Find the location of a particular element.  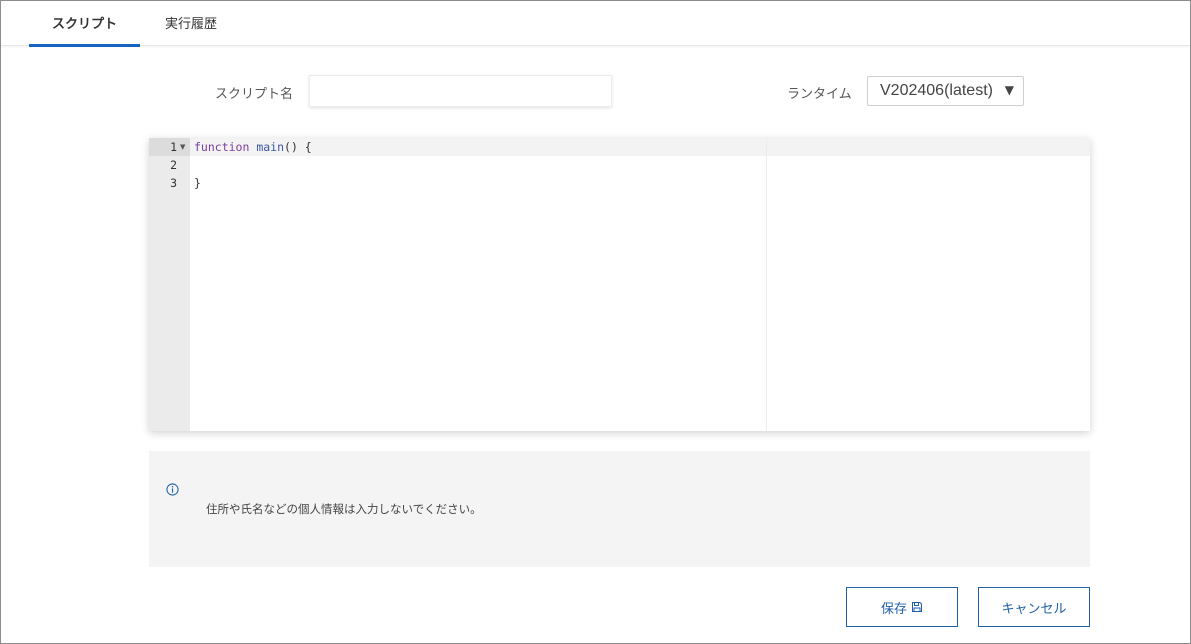

notice-box: 住所や氏名などの個人情報は入力しないでください。 is located at coordinates (619, 509).